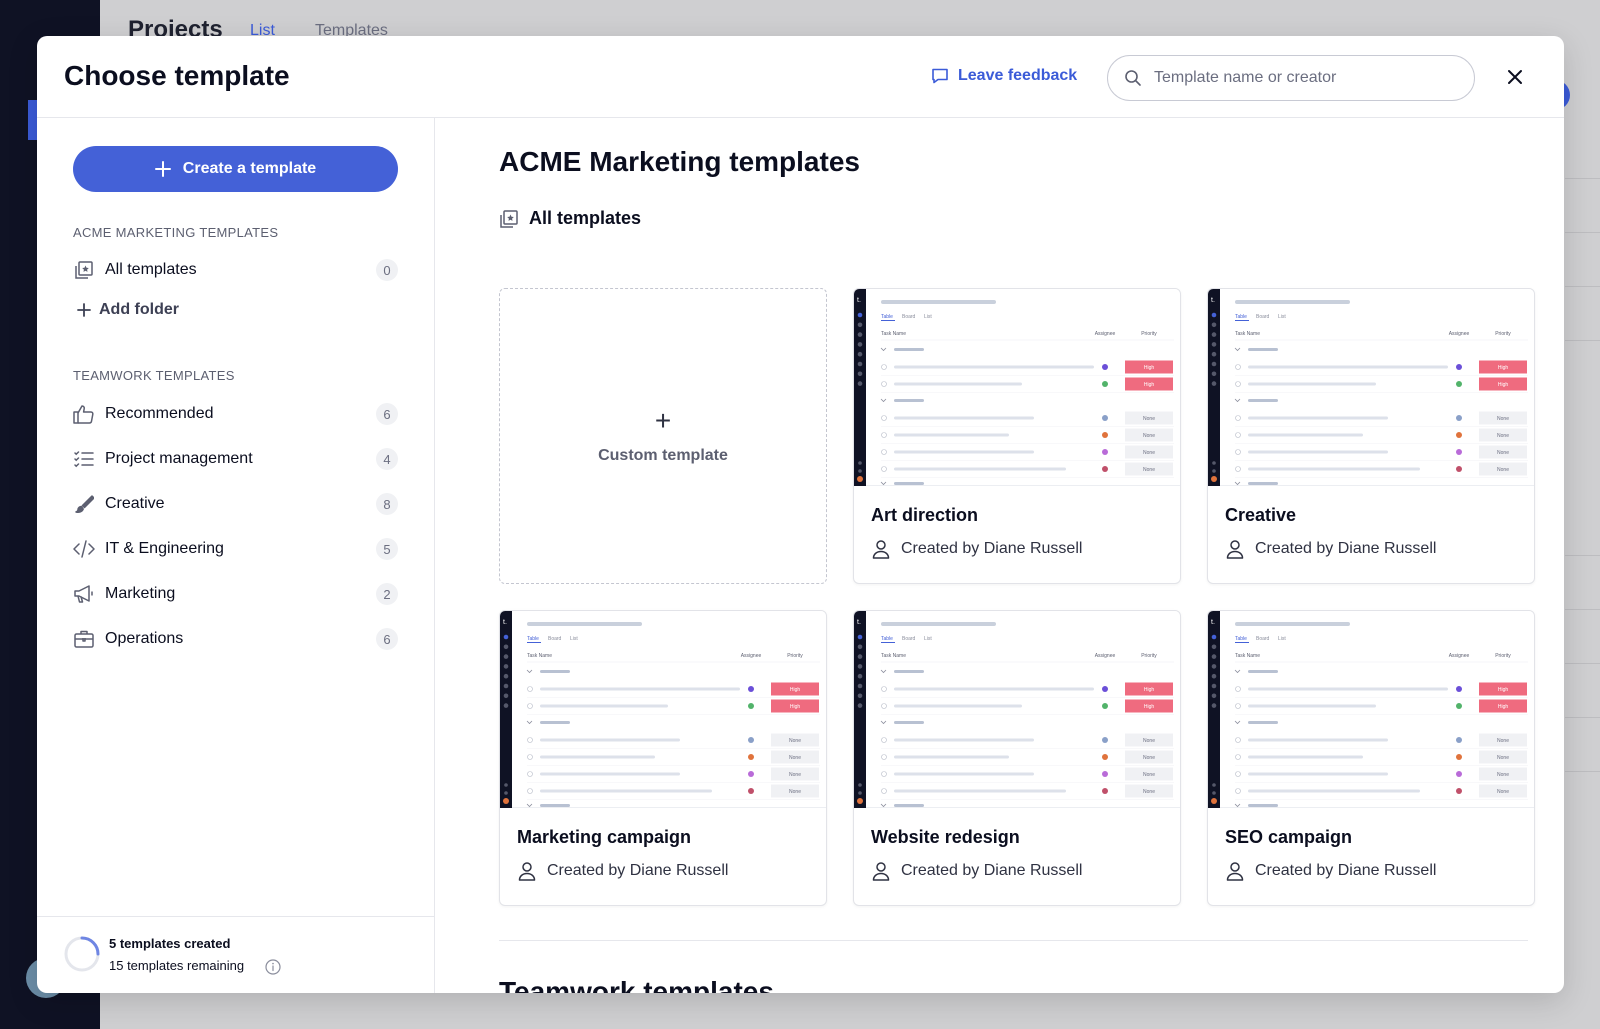  I want to click on sidebar-item-label: Creative, so click(135, 503).